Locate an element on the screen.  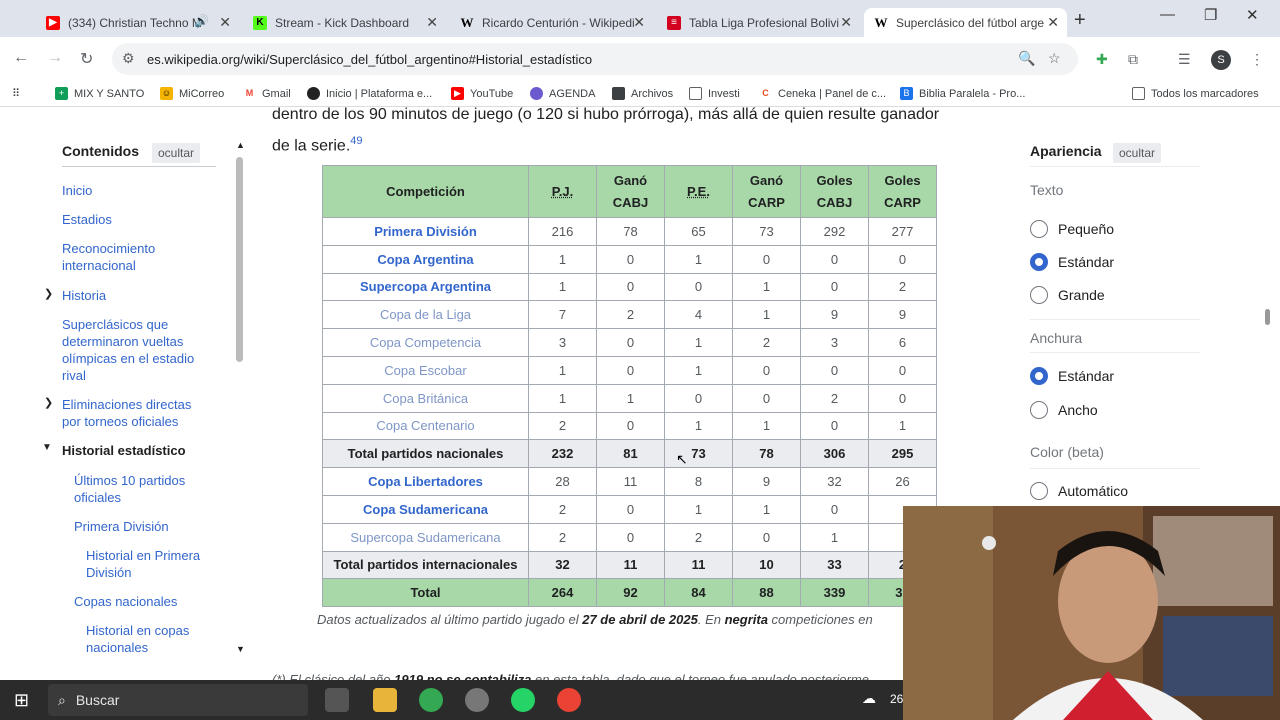
minimize-icon: — is located at coordinates (1167, 14).